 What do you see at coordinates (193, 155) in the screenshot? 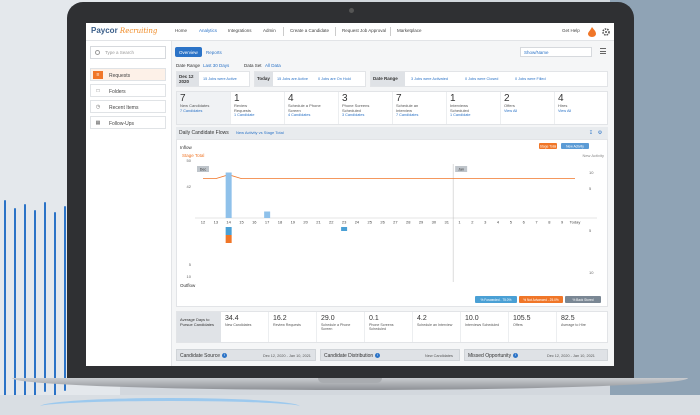
I see `stage-total-axis-label: Stage Total` at bounding box center [193, 155].